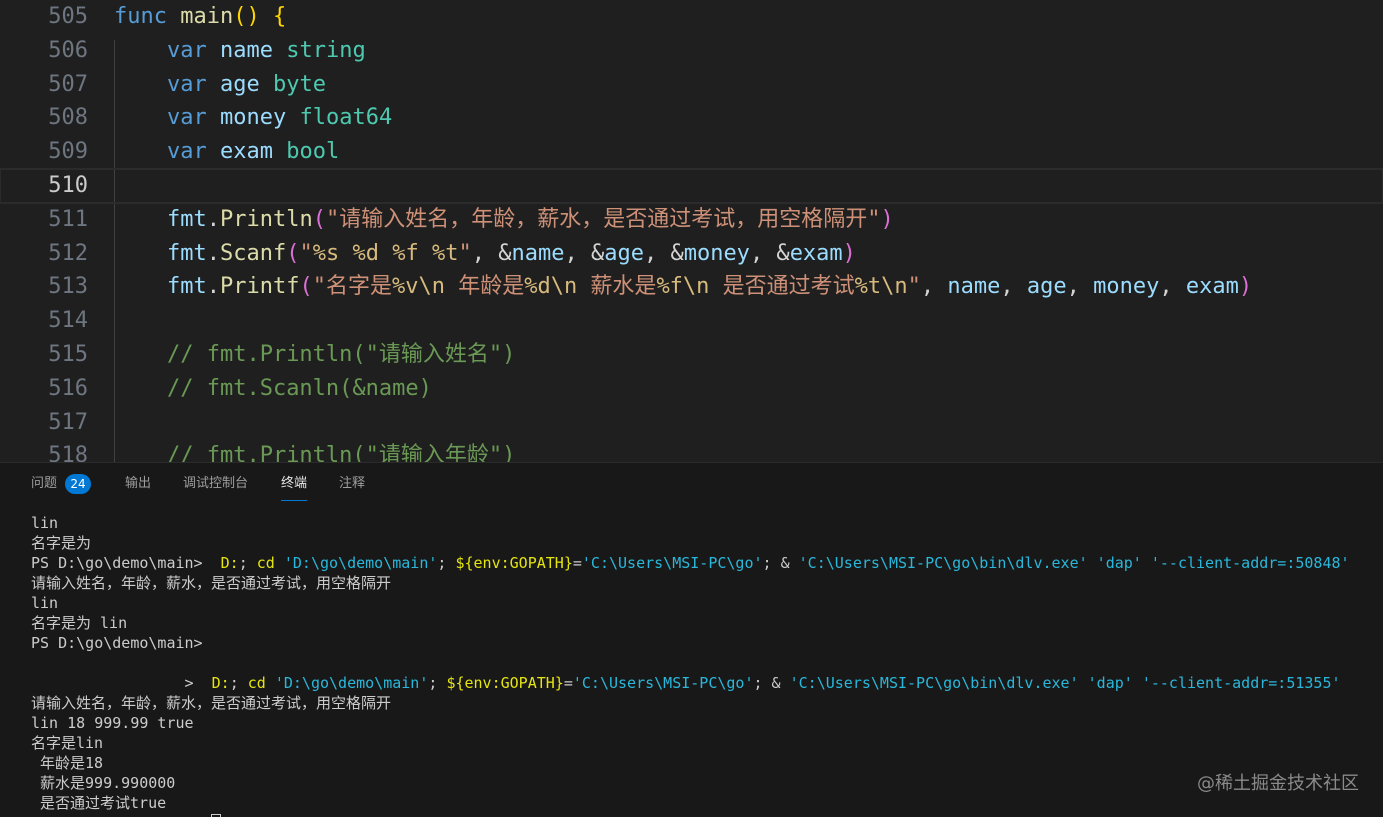 The image size is (1383, 817). What do you see at coordinates (211, 703) in the screenshot?
I see `terminal-text: 请输入姓名，年龄，薪水，是否通过考试，用空格隔开` at bounding box center [211, 703].